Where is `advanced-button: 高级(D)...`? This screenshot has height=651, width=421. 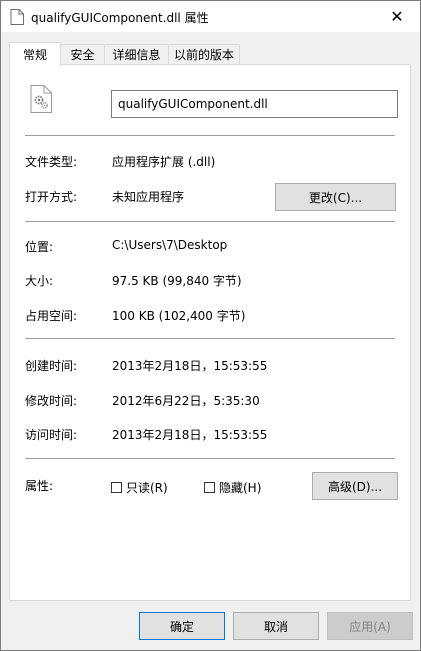
advanced-button: 高级(D)... is located at coordinates (355, 486).